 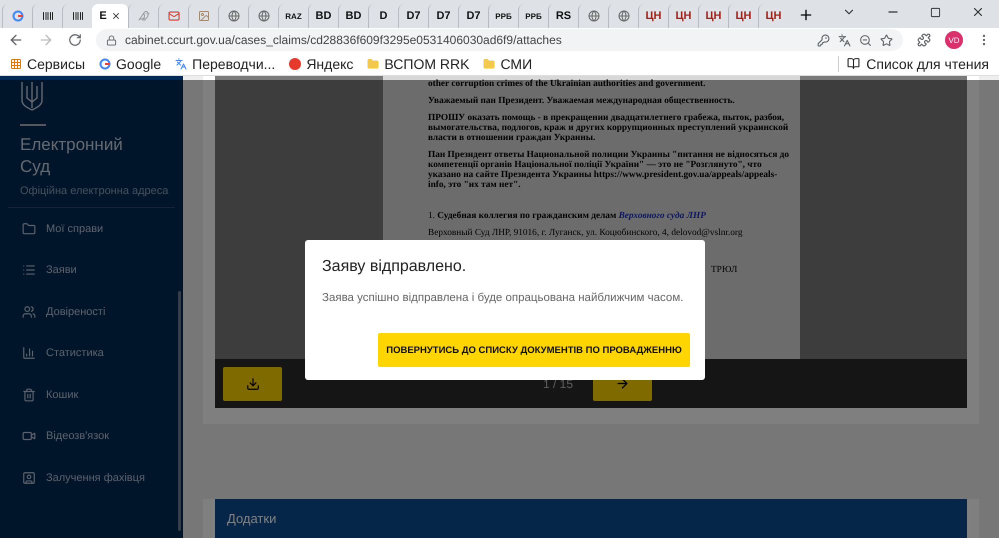 What do you see at coordinates (567, 84) in the screenshot?
I see `document-paragraph: other corruption crimes of the Ukrainian authorities and government.` at bounding box center [567, 84].